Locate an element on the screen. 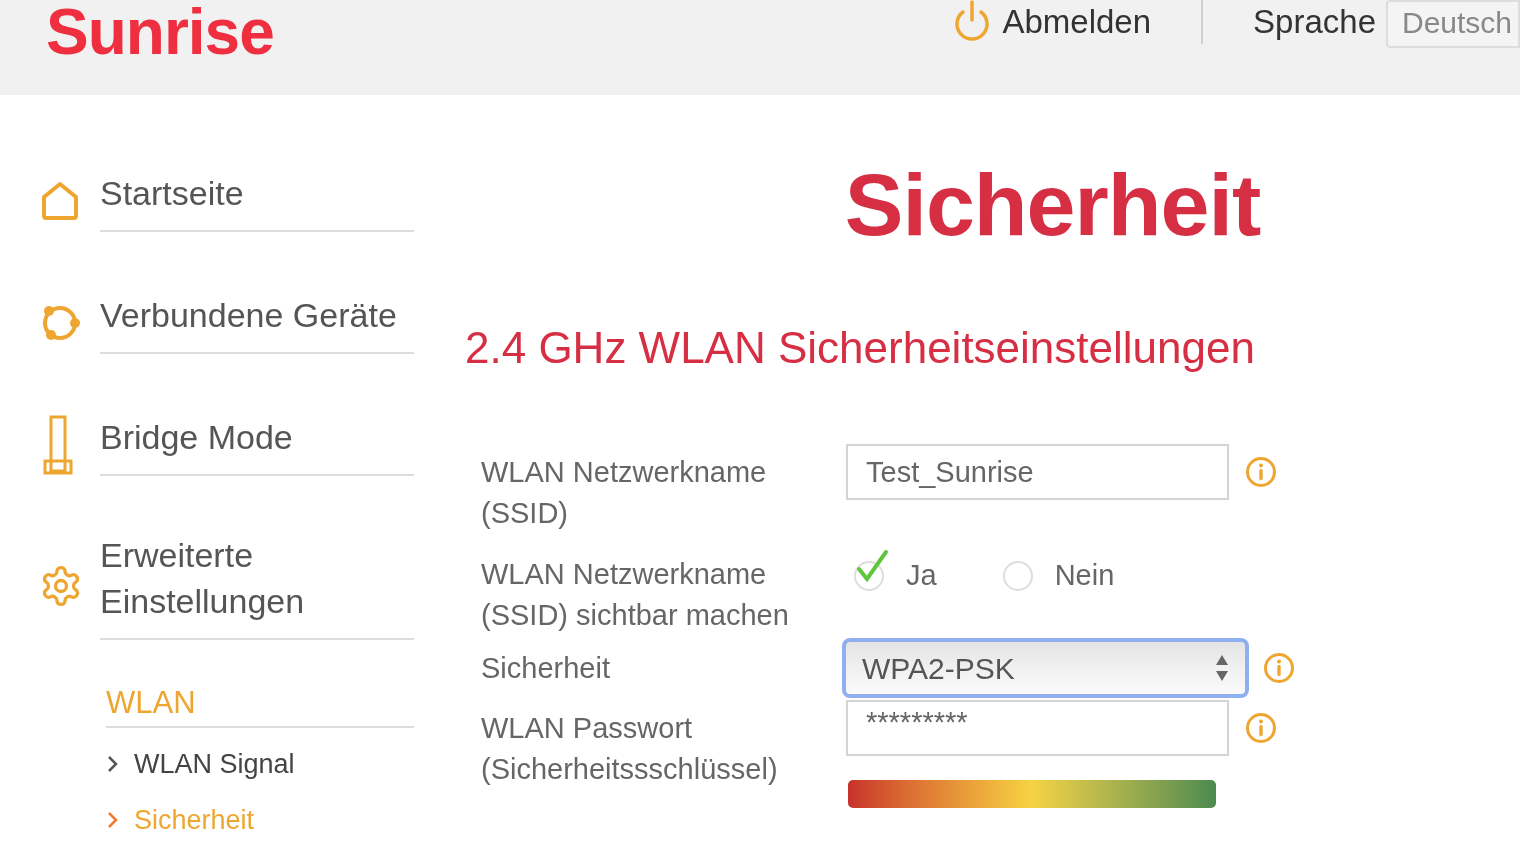 This screenshot has height=866, width=1520. ssid-field: Test_Sunrise is located at coordinates (1037, 472).